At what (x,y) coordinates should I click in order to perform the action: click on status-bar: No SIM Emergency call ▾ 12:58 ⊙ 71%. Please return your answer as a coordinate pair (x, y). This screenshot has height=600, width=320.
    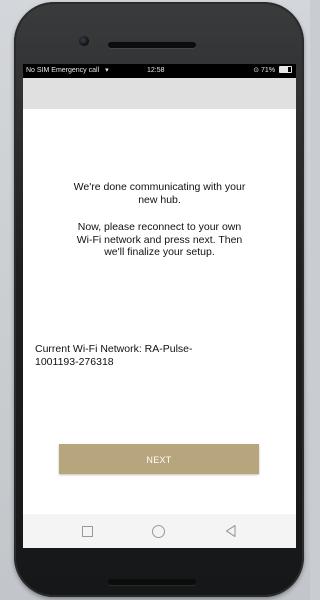
    Looking at the image, I should click on (159, 71).